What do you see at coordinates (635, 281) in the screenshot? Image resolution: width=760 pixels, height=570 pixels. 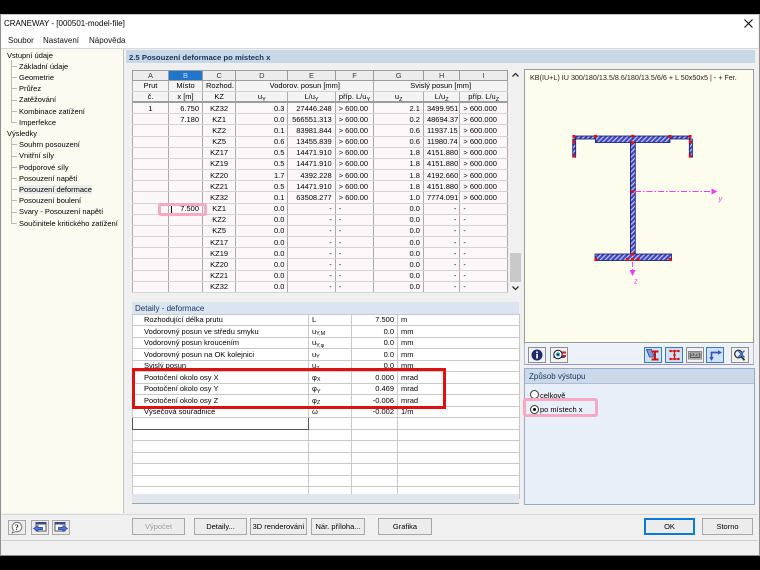 I see `svg-text: z` at bounding box center [635, 281].